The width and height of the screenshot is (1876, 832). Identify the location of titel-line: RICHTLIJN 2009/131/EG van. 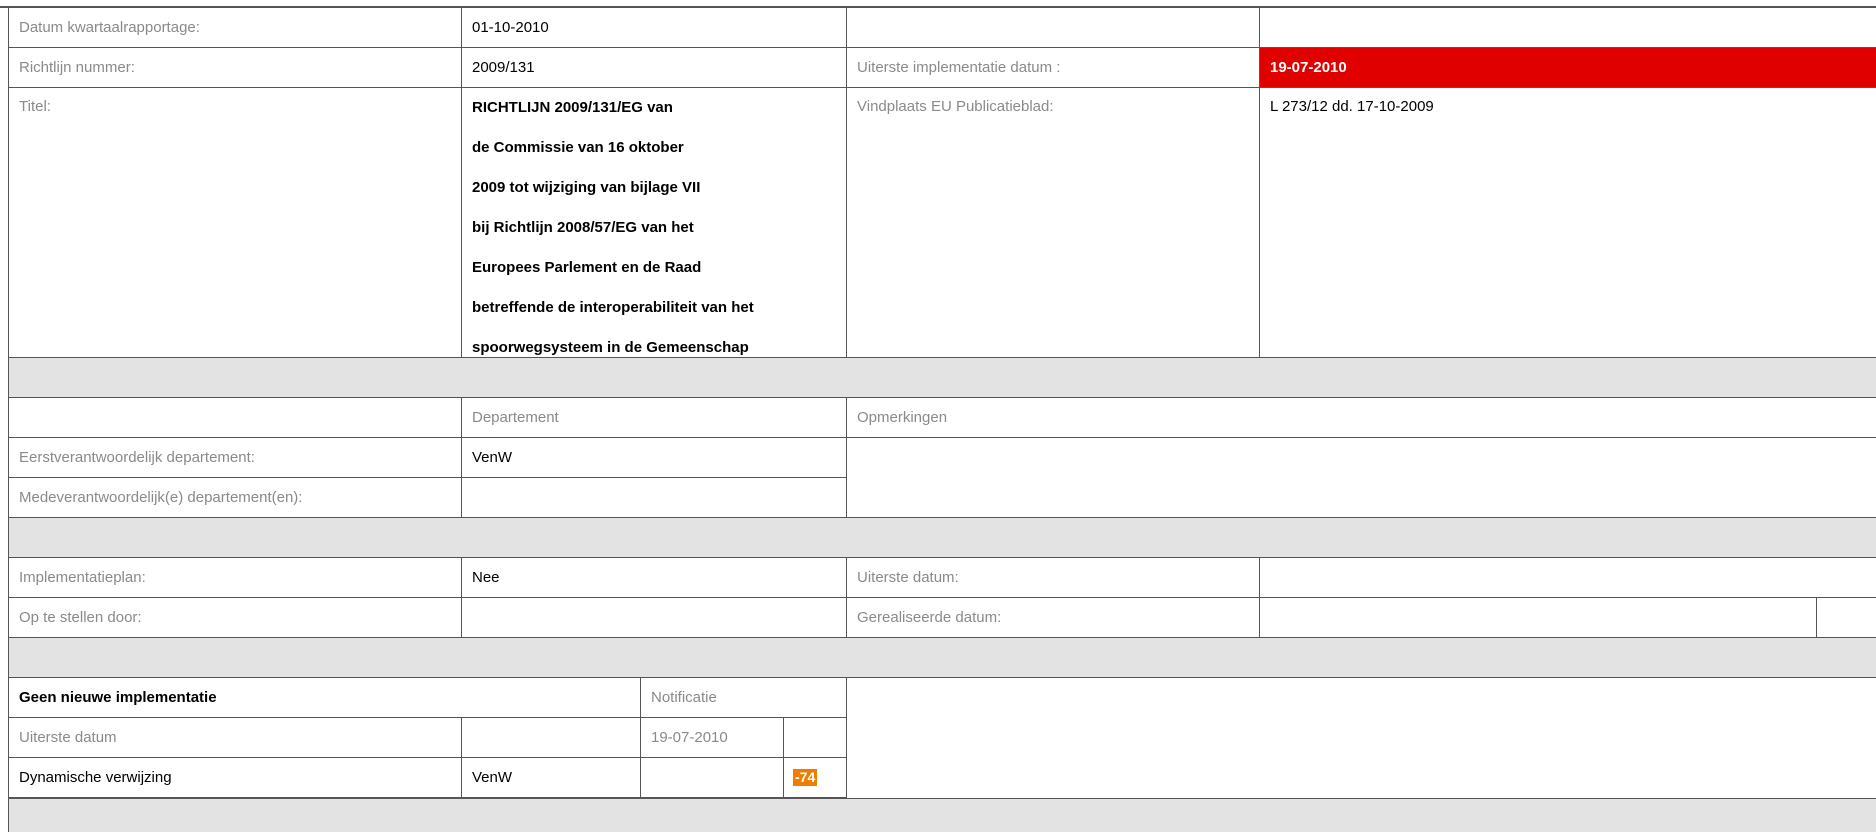
(572, 107).